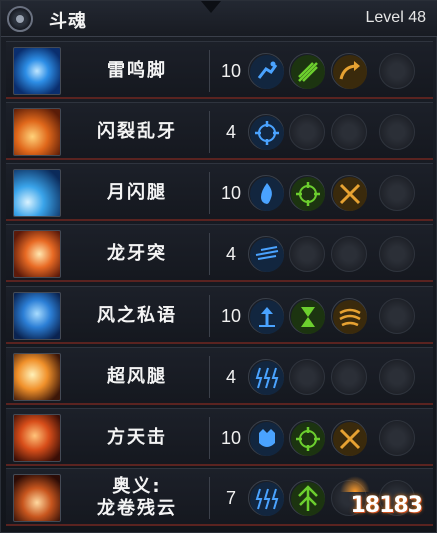  I want to click on skill-name: 闪裂乱牙, so click(137, 131).